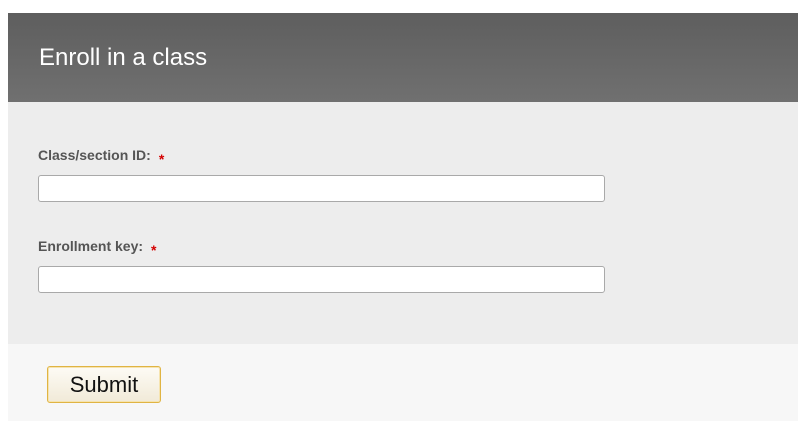 This screenshot has height=421, width=798. I want to click on class-section-id-input, so click(321, 188).